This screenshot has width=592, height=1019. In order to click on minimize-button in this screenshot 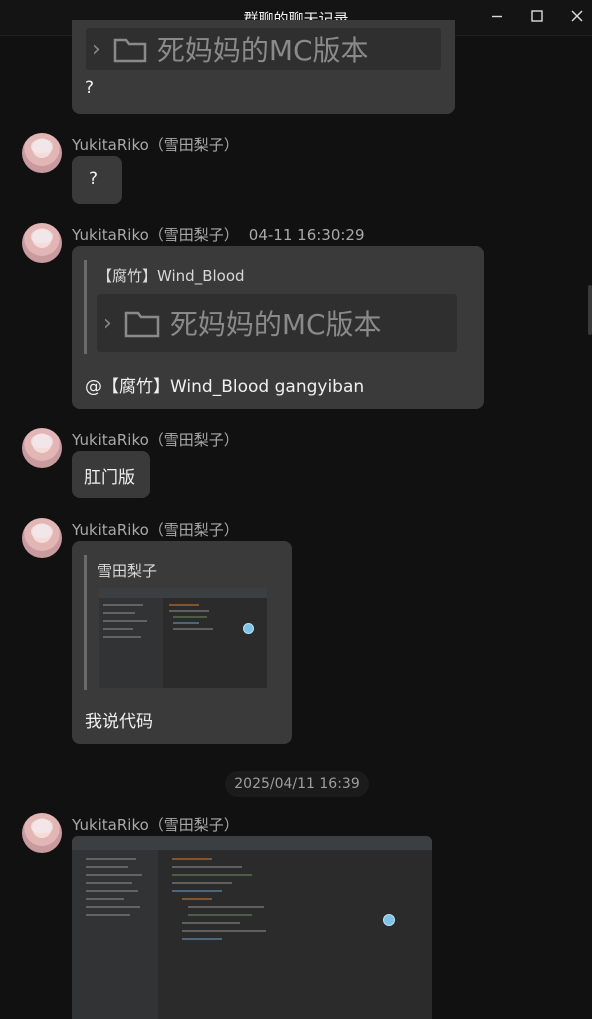, I will do `click(497, 17)`.